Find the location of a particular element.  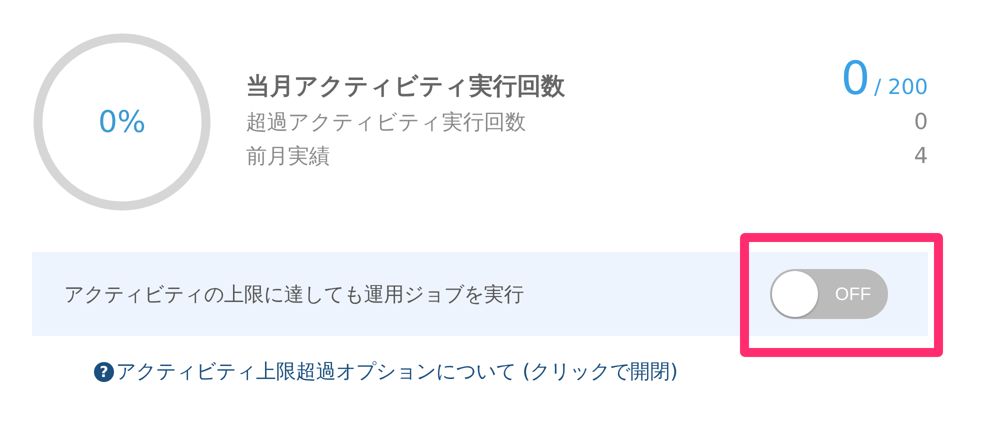

usage-percent: 0% is located at coordinates (122, 122).